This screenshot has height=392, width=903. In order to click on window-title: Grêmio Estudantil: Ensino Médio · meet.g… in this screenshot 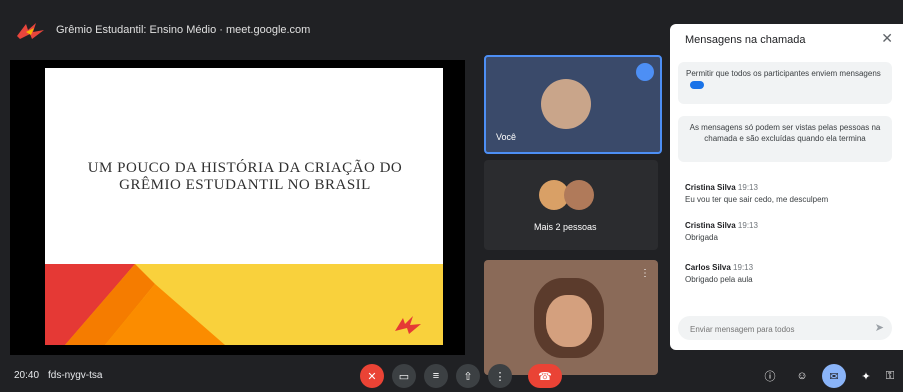, I will do `click(183, 30)`.